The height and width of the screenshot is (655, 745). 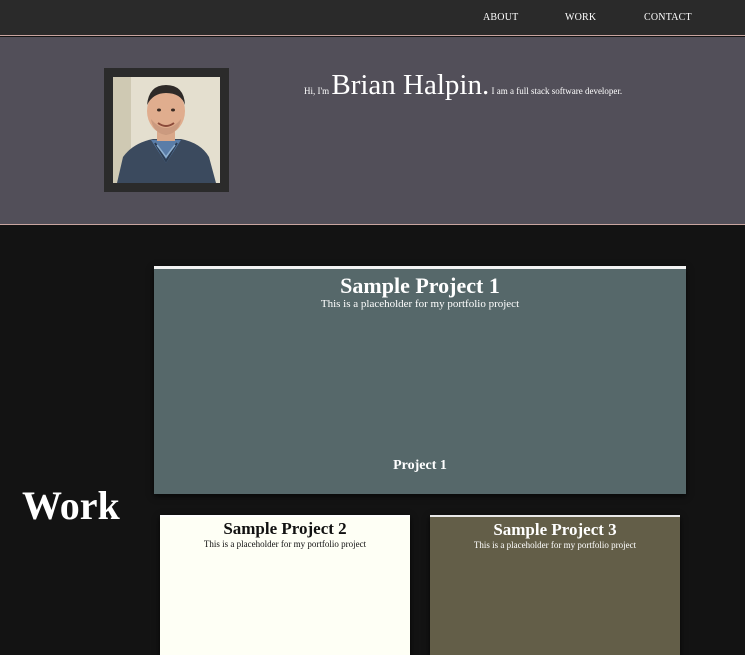 What do you see at coordinates (372, 18) in the screenshot?
I see `navbar: About Work Contact` at bounding box center [372, 18].